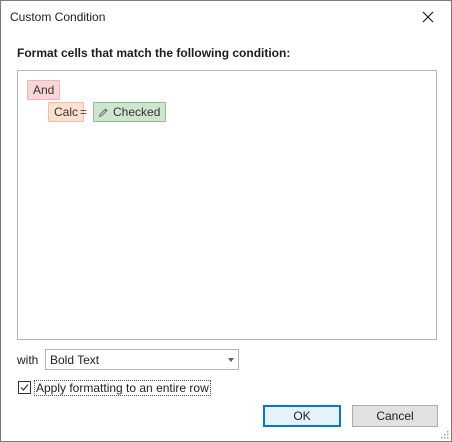  I want to click on apply-row-checkbox, so click(24, 387).